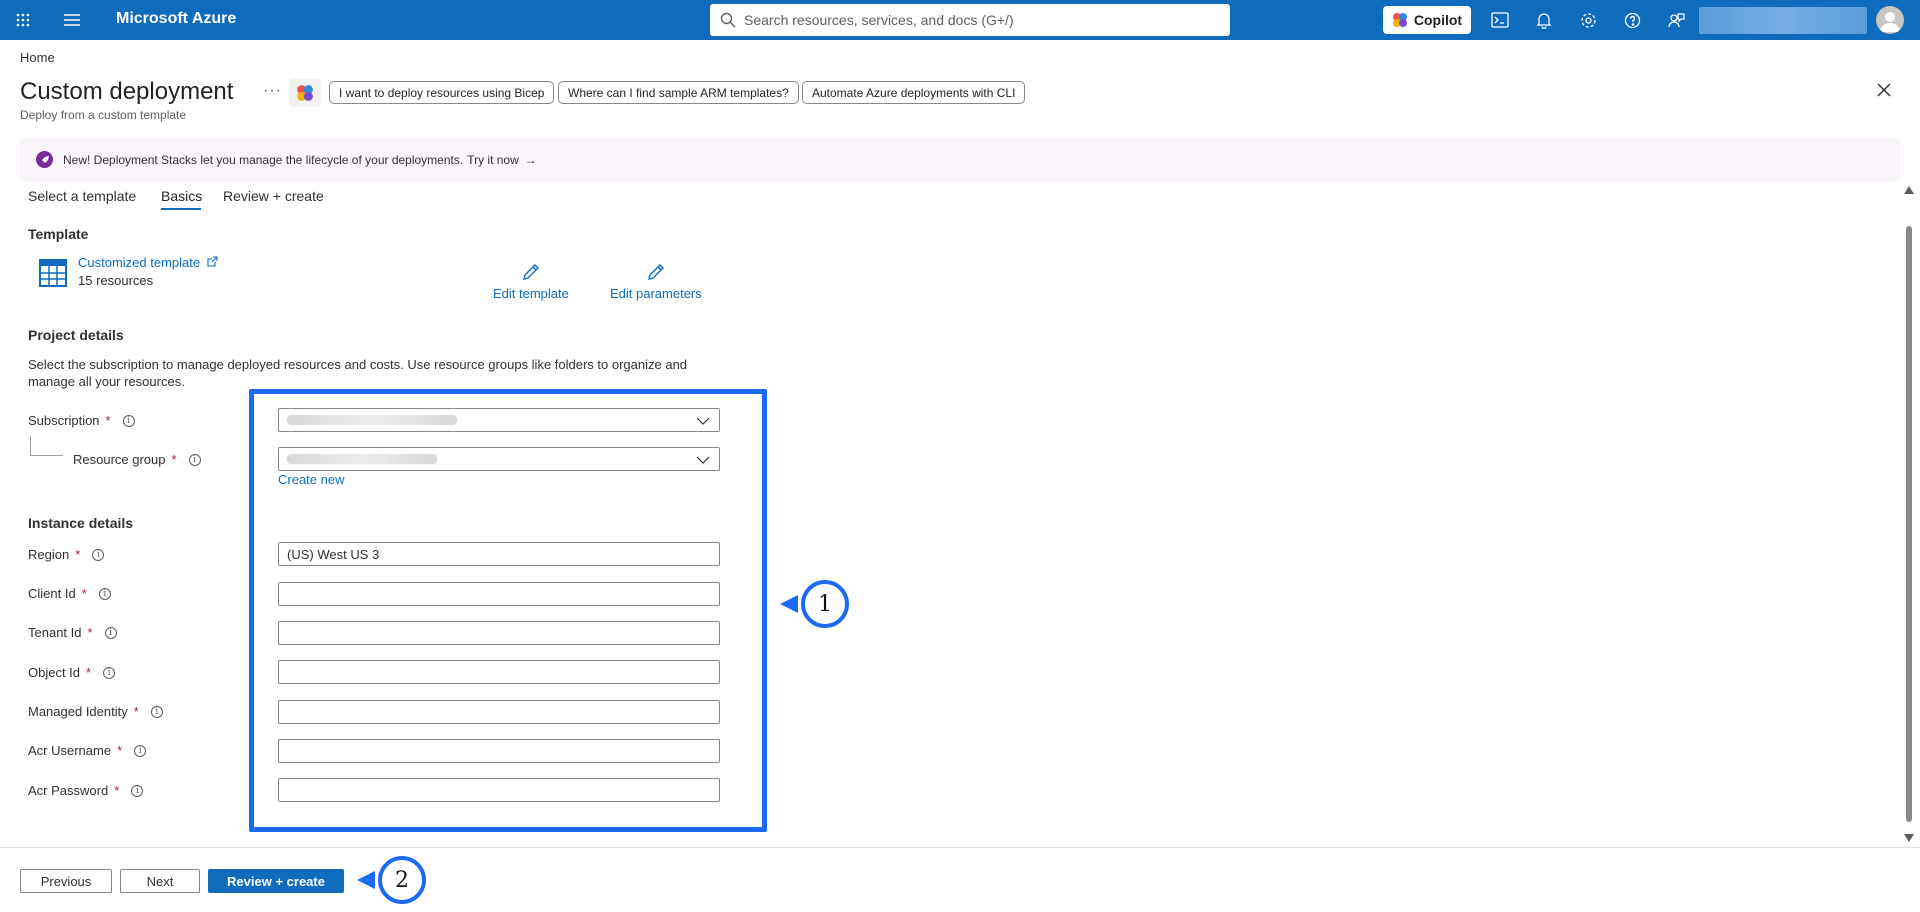  Describe the element at coordinates (1909, 524) in the screenshot. I see `scrollbar-thumb` at that location.